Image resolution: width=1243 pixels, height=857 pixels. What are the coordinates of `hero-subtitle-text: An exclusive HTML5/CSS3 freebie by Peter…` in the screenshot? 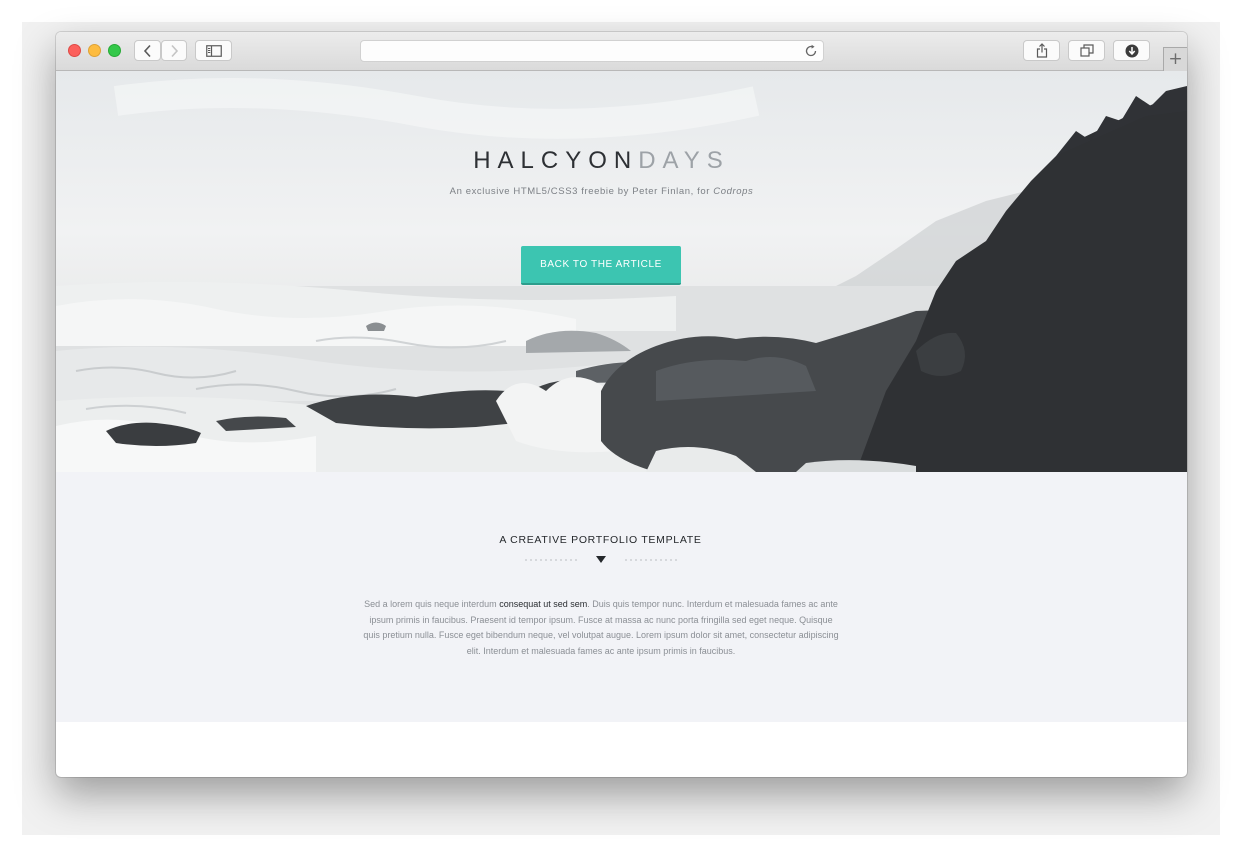 It's located at (581, 191).